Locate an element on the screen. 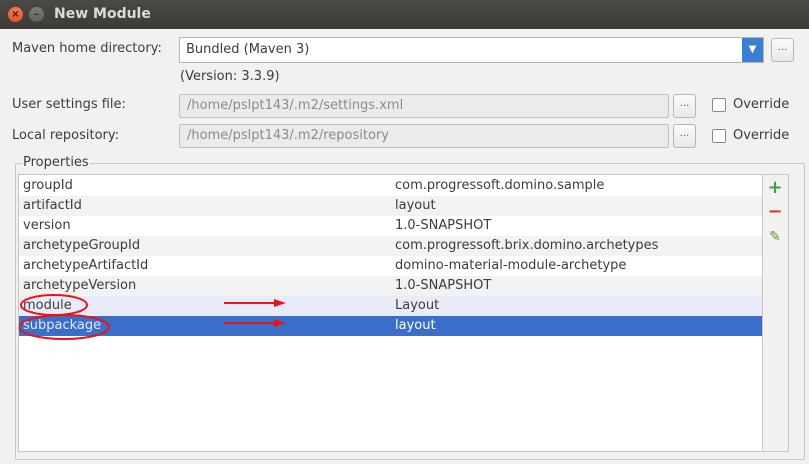 Image resolution: width=809 pixels, height=464 pixels. maven-version-label: (Version: 3.3.9) is located at coordinates (230, 76).